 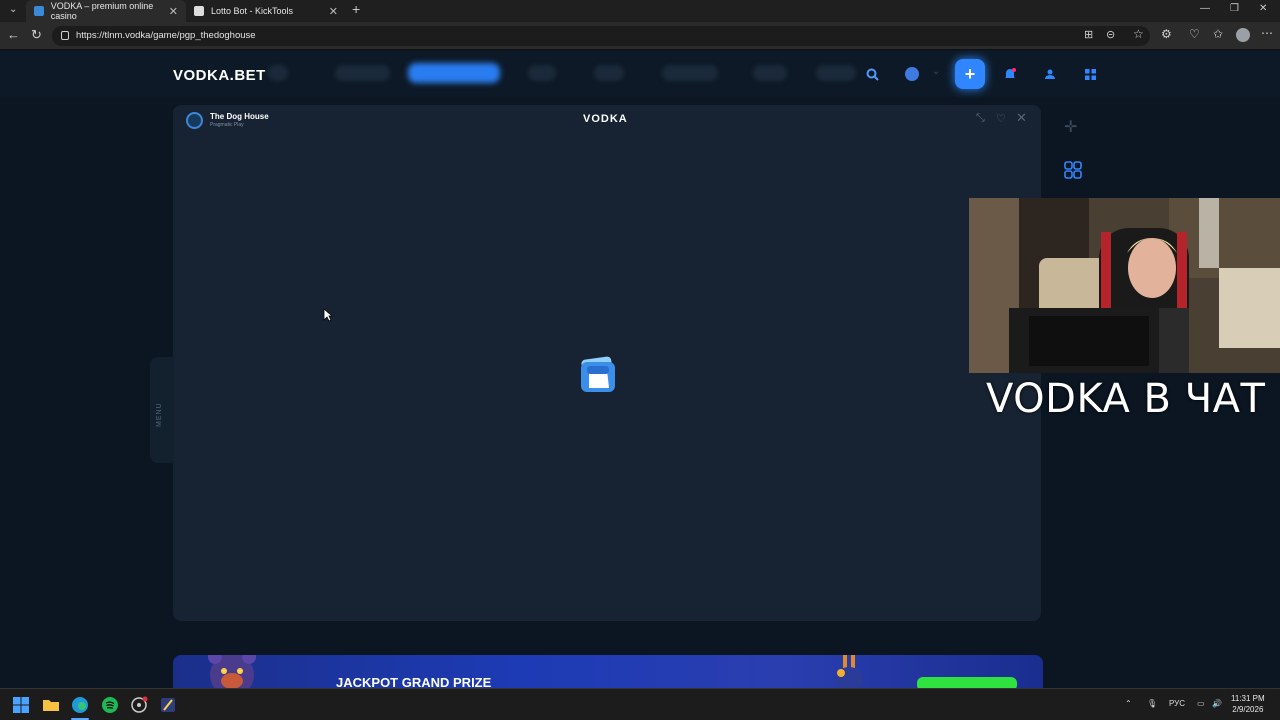 I want to click on file-explorer-icon, so click(x=51, y=705).